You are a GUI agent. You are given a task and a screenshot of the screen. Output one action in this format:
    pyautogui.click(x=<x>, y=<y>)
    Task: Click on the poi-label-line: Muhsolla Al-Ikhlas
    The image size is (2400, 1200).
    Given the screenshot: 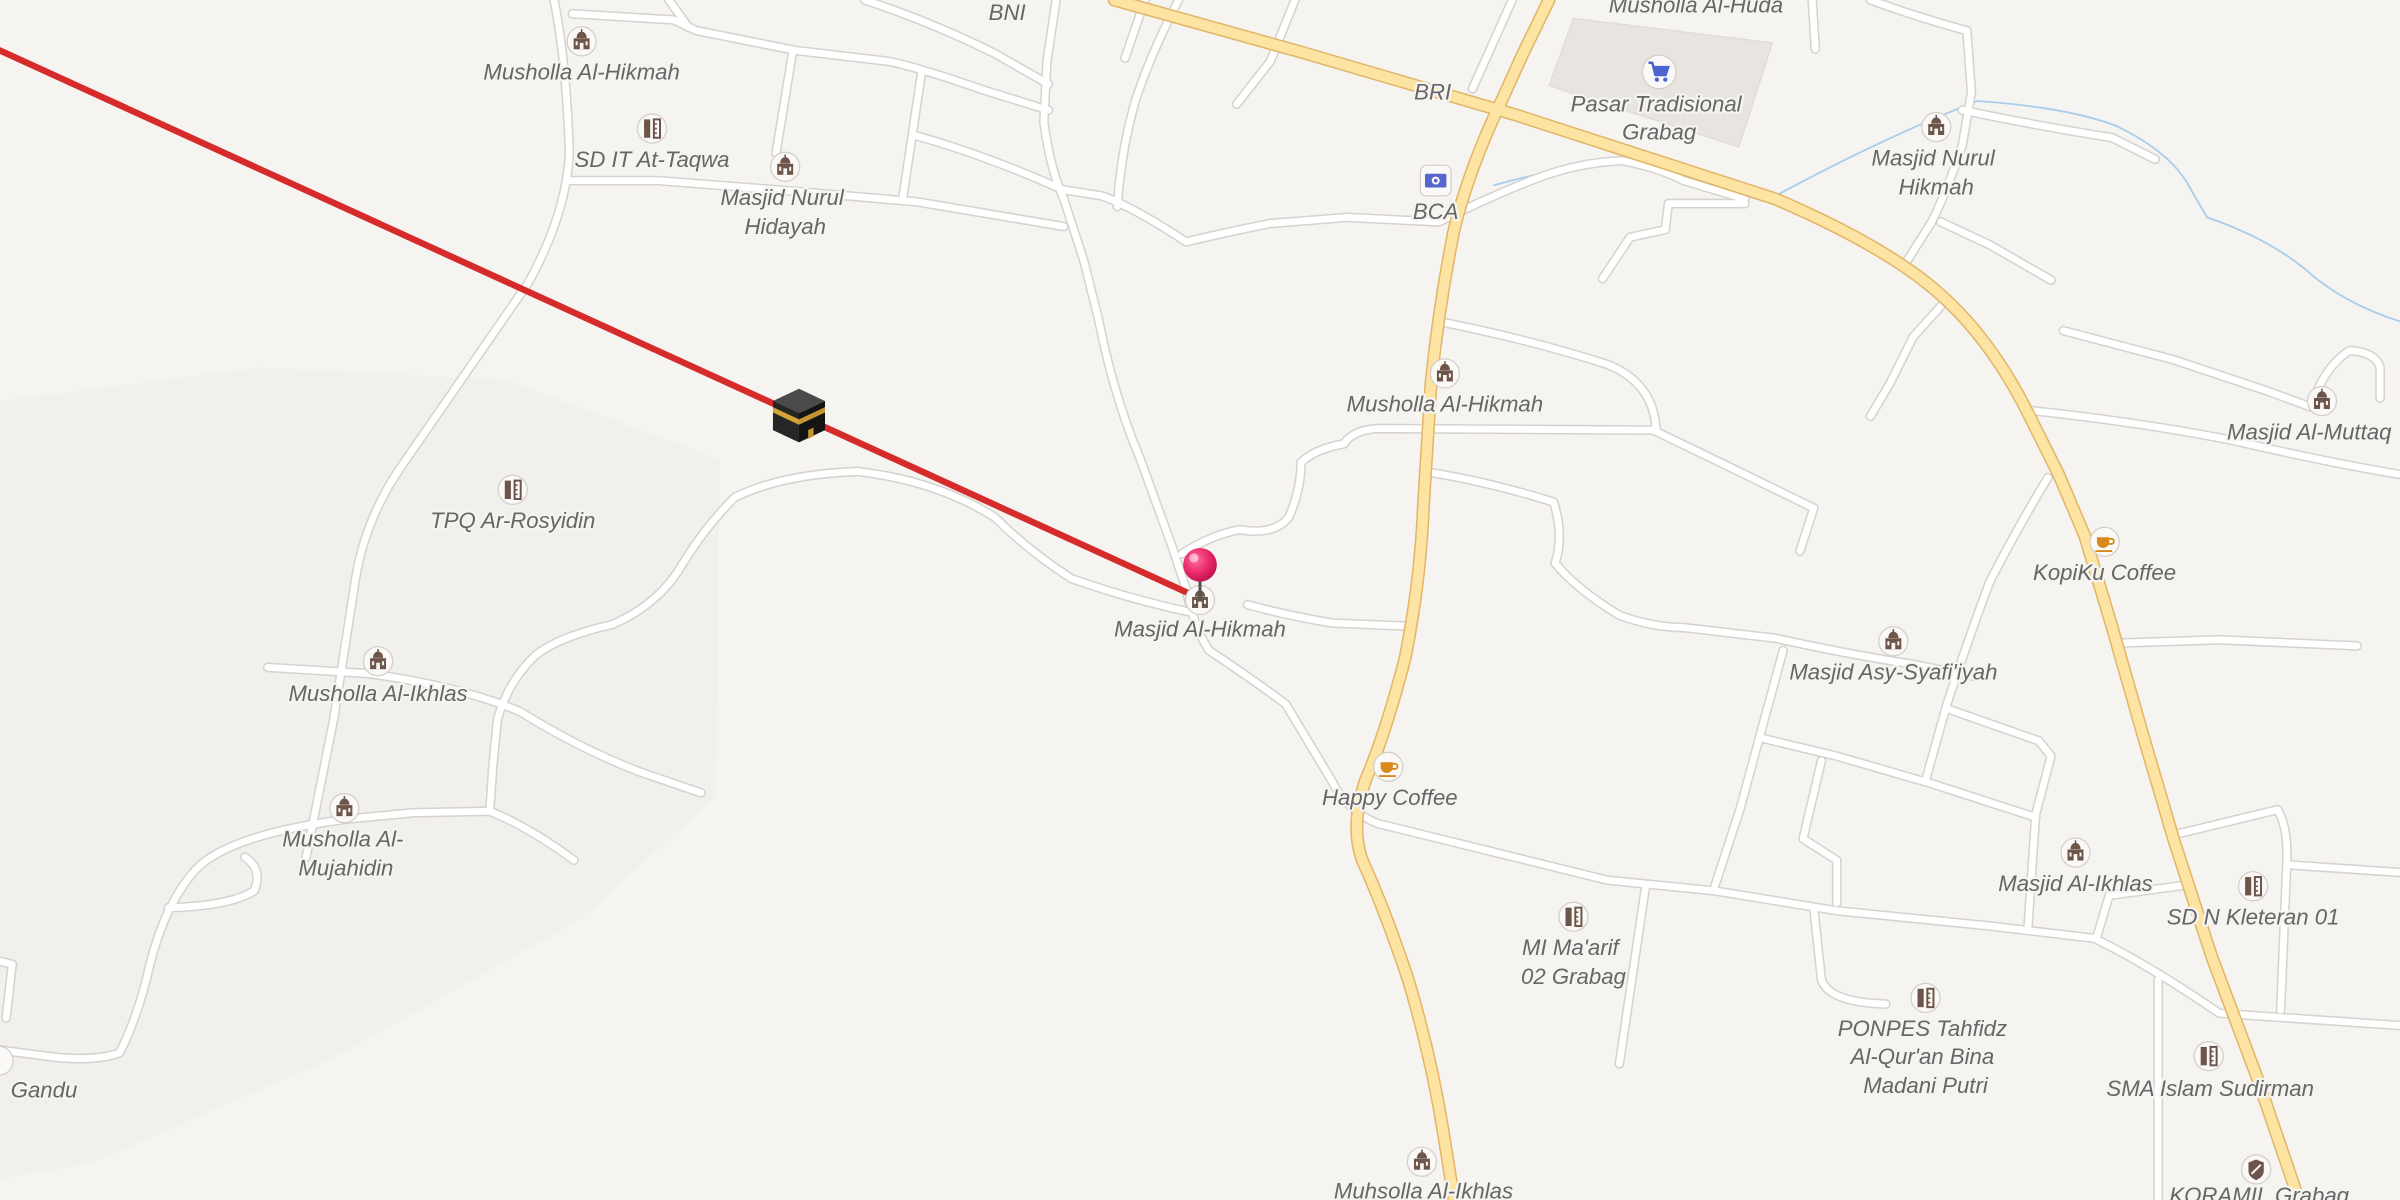 What is the action you would take?
    pyautogui.click(x=1423, y=1189)
    